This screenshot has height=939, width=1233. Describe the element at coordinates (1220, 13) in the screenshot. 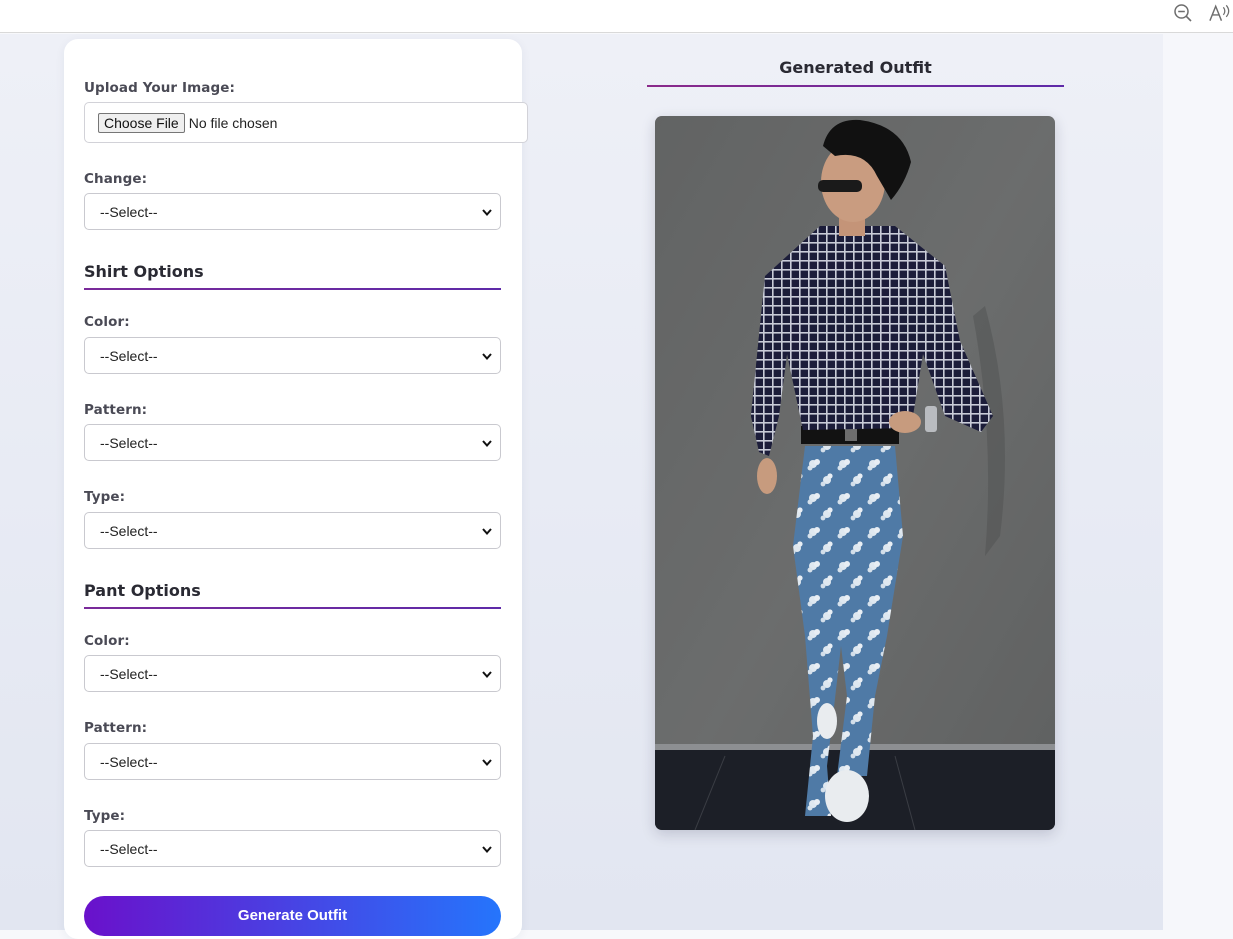

I see `read-aloud-icon` at that location.